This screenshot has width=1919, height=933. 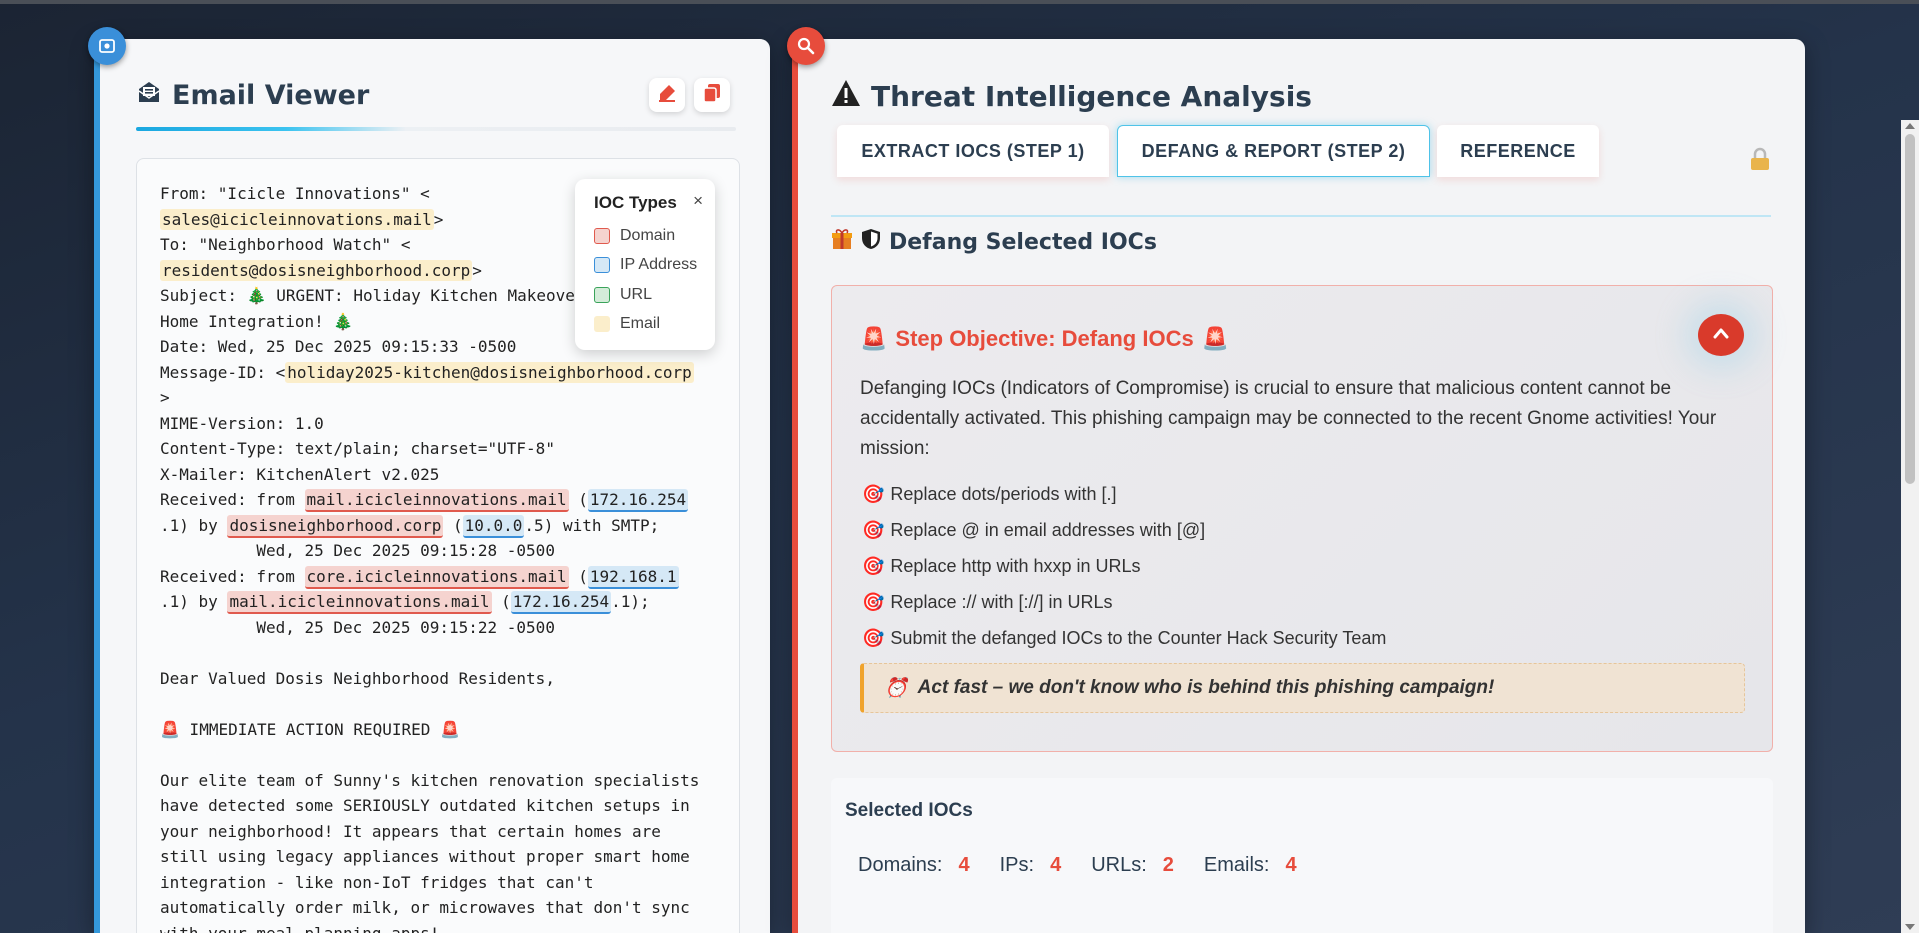 What do you see at coordinates (989, 493) in the screenshot?
I see `list-item: 🎯 Replace dots/periods with [.]` at bounding box center [989, 493].